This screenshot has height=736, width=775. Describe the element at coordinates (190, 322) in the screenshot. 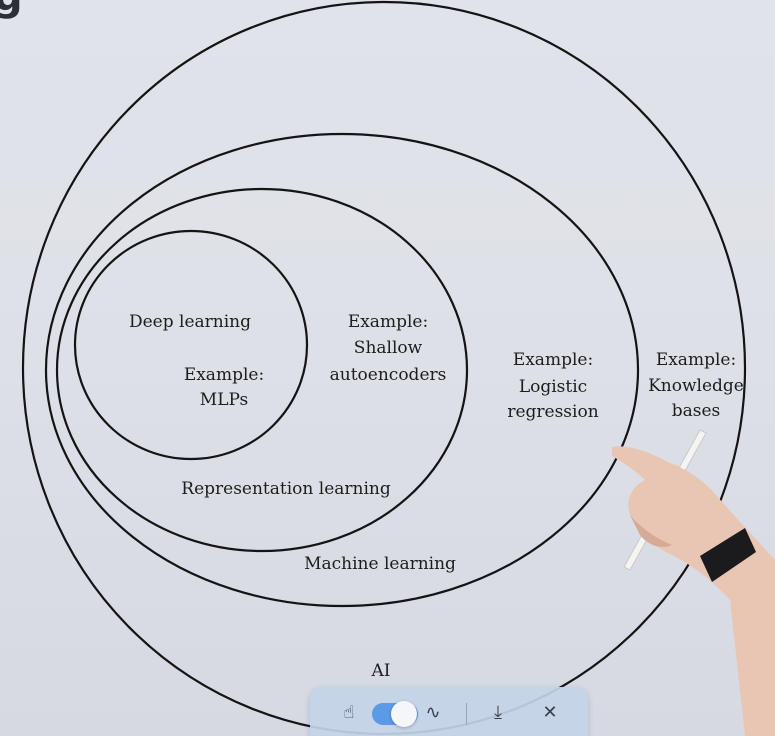

I see `deep-learning-label: Deep learning` at that location.